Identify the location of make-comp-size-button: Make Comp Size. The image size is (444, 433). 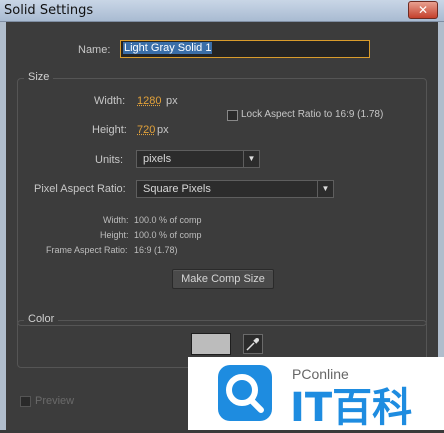
(223, 279).